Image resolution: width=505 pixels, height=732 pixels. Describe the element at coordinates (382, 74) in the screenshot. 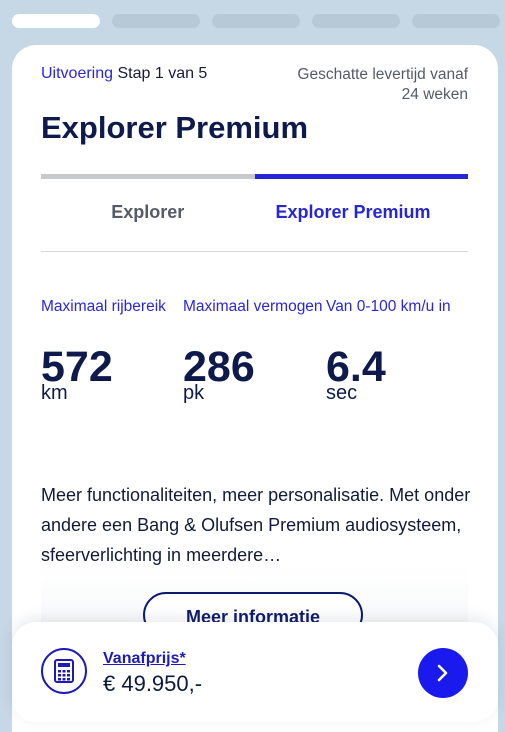

I see `delivery-line-1: Geschatte levertijd vanaf` at that location.